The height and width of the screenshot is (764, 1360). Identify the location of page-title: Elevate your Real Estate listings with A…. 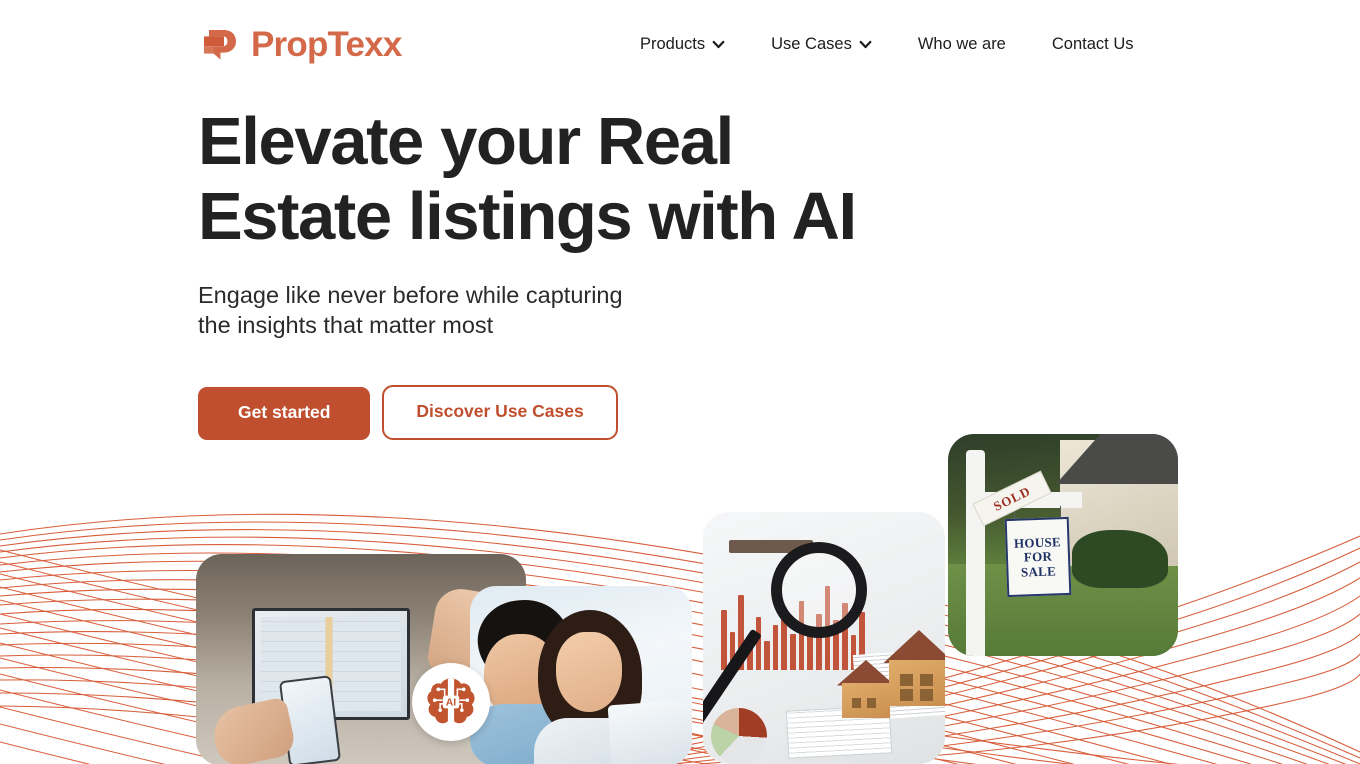
(527, 179).